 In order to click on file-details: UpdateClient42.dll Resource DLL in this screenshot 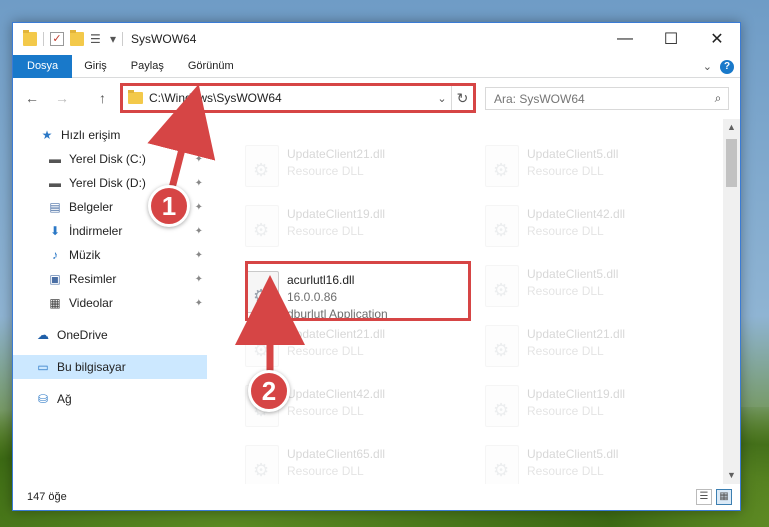, I will do `click(576, 220)`.